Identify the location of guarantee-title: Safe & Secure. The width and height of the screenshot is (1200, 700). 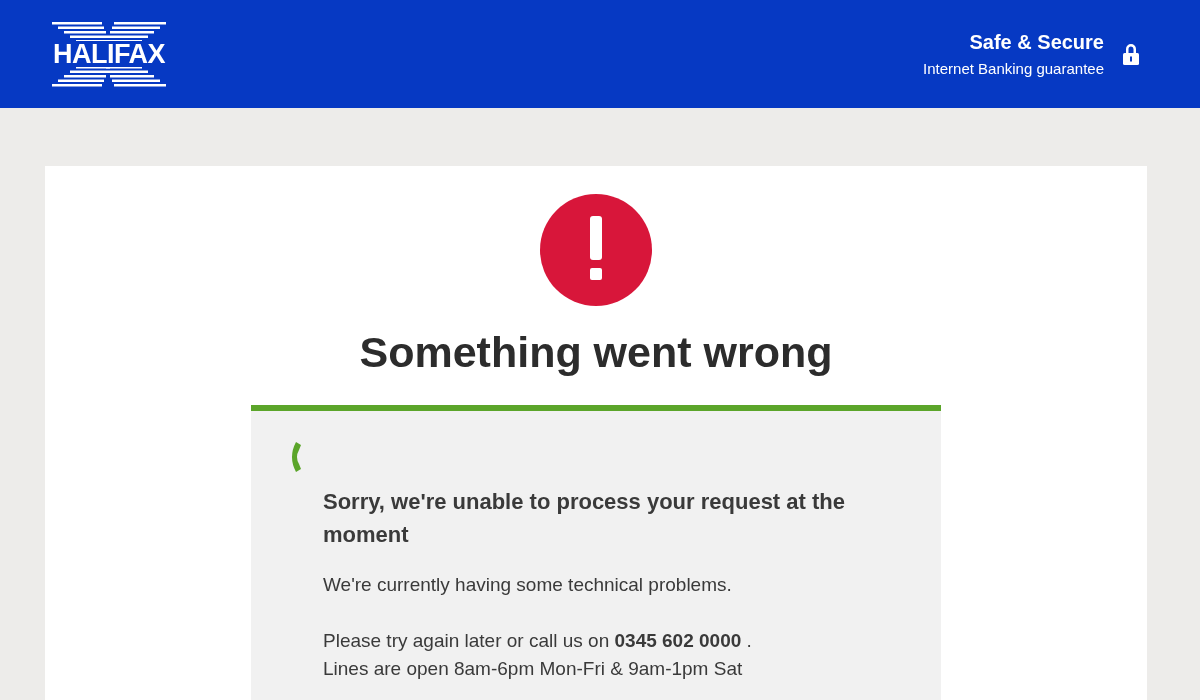
(1036, 42).